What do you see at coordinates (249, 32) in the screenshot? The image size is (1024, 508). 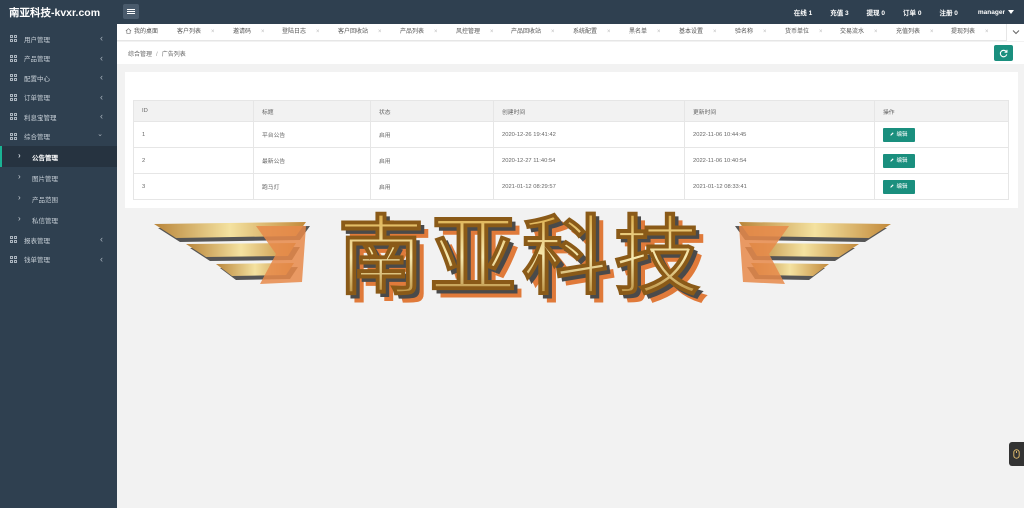 I see `tab-invite-codes: 邀请码 ×` at bounding box center [249, 32].